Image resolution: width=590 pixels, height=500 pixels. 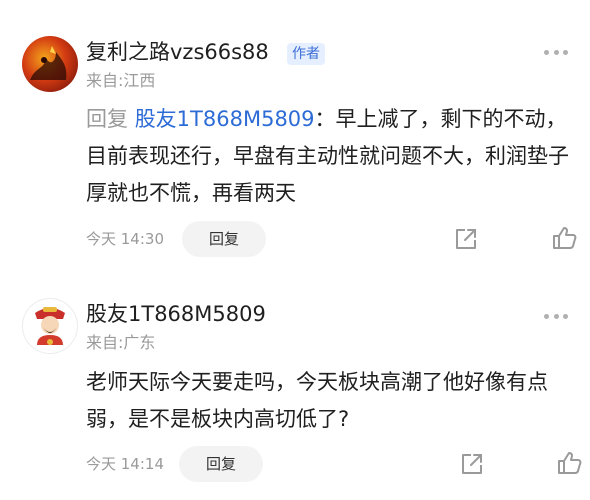 What do you see at coordinates (225, 119) in the screenshot?
I see `reply-target-link: 股友1T868M5809` at bounding box center [225, 119].